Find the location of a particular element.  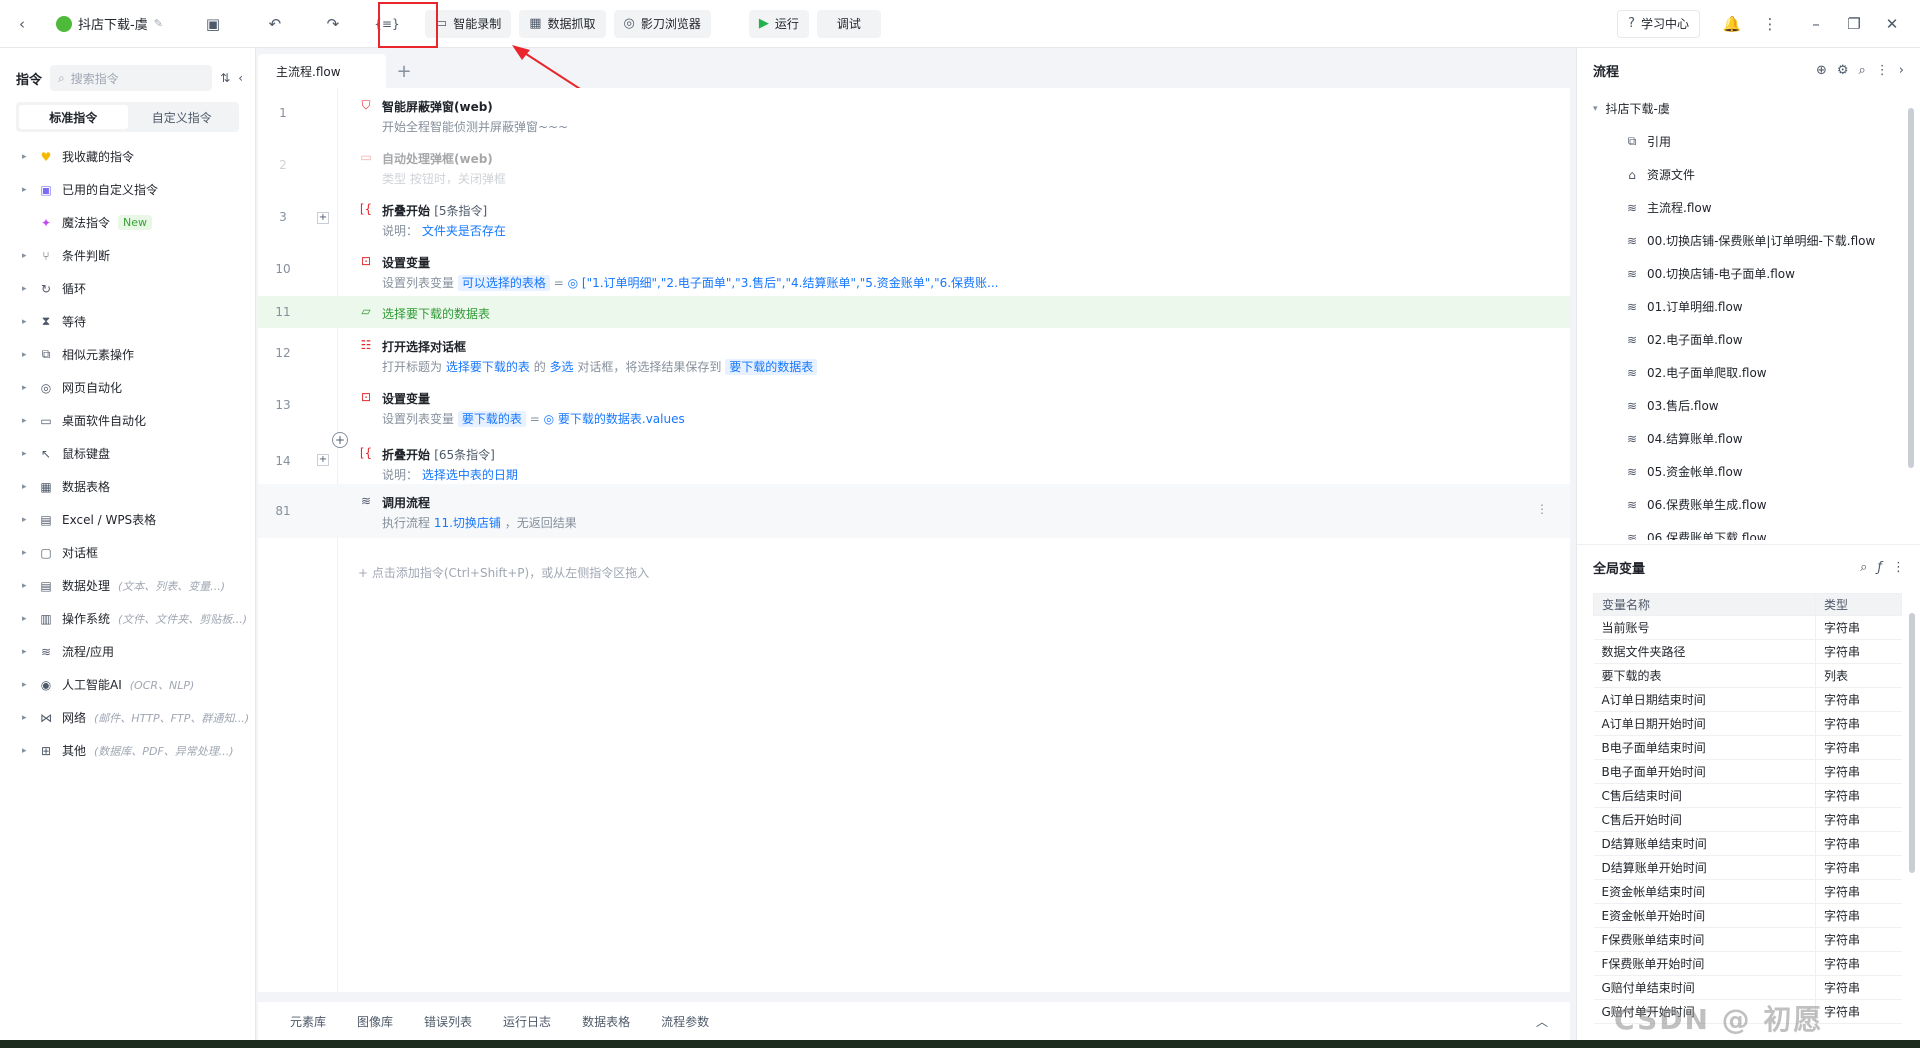

close-icon: ✕ is located at coordinates (1892, 24).